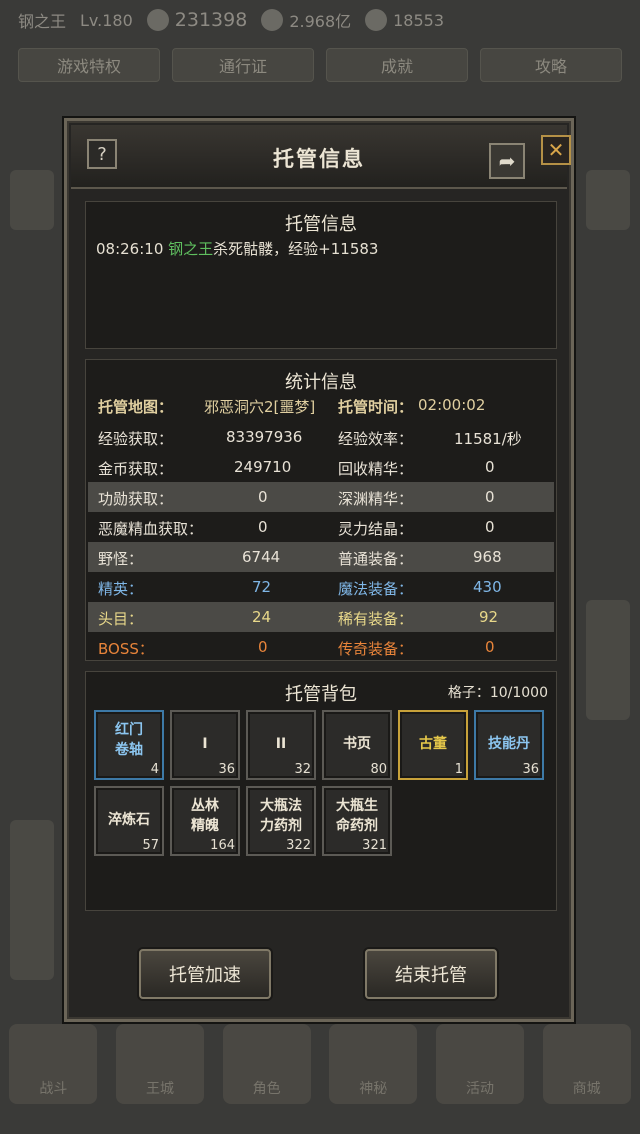 The image size is (640, 1134). Describe the element at coordinates (53, 1064) in the screenshot. I see `nav-battle: 战斗` at that location.